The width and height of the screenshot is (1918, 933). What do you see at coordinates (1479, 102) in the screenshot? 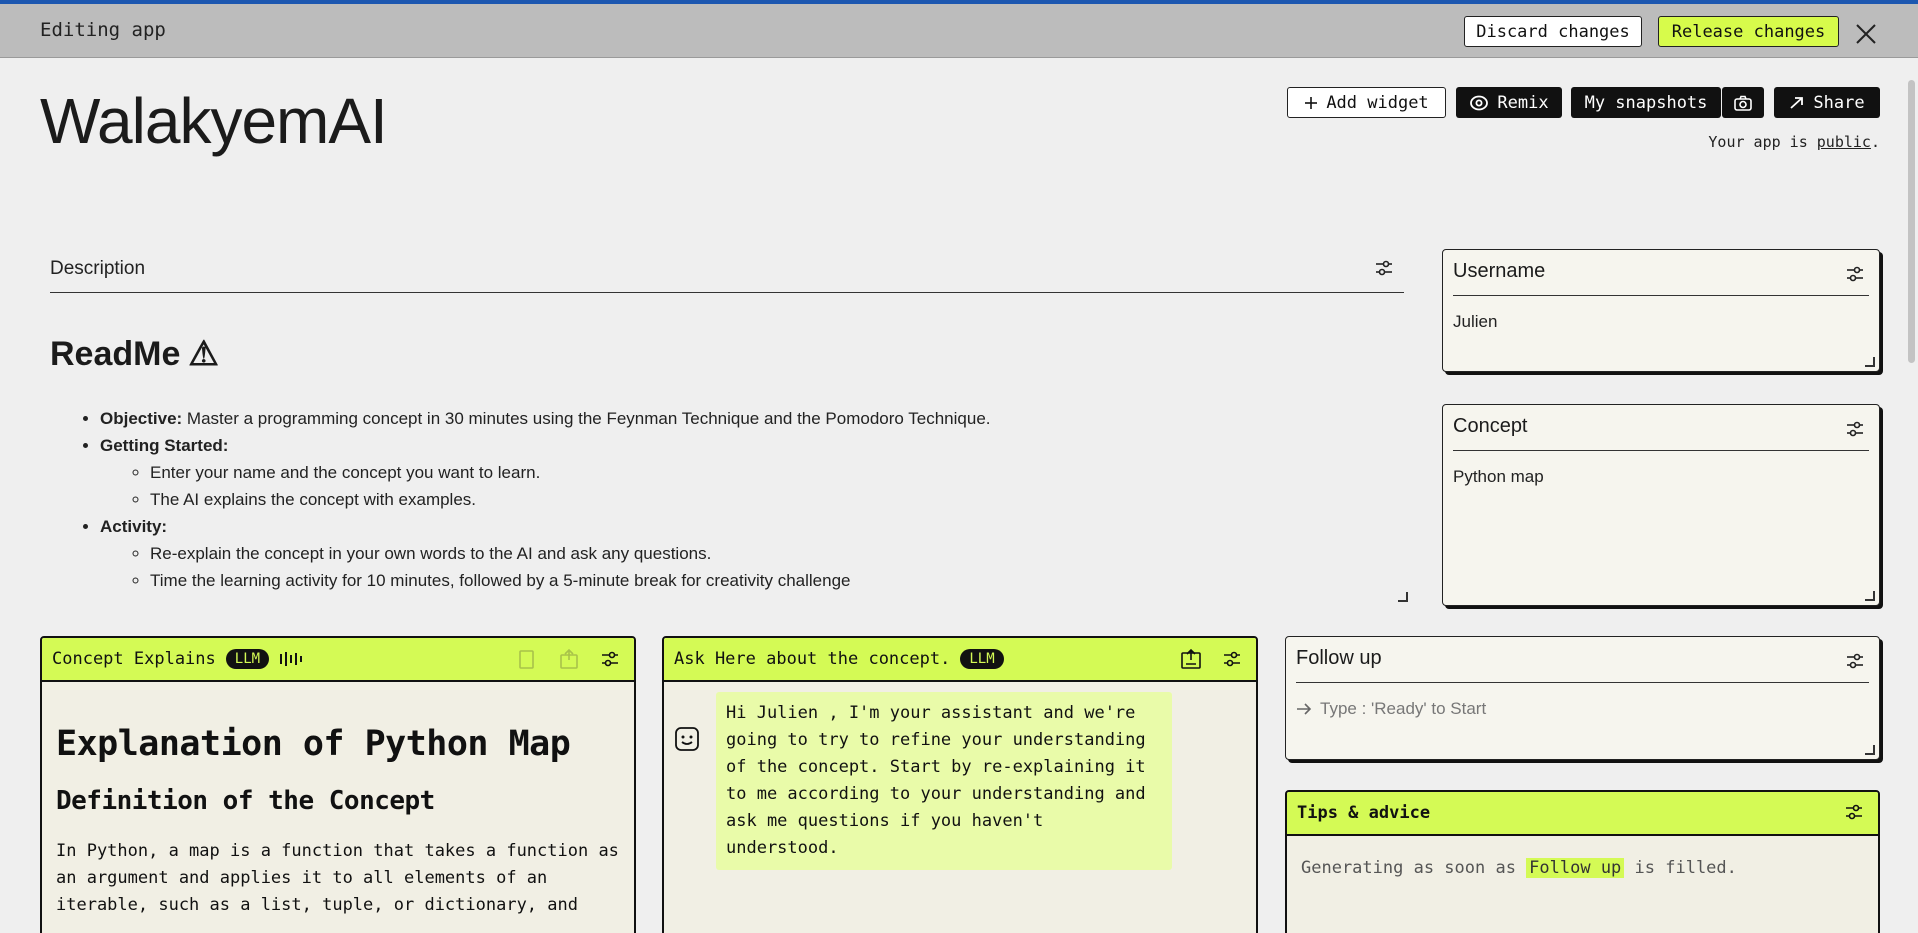
I see `remix-icon` at bounding box center [1479, 102].